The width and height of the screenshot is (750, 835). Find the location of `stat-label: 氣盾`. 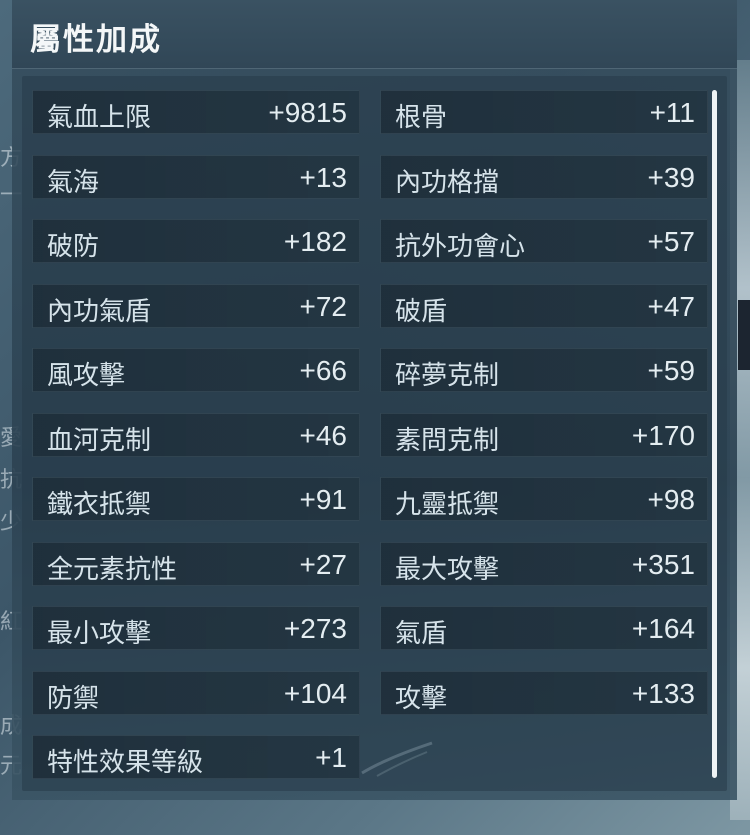

stat-label: 氣盾 is located at coordinates (421, 634).